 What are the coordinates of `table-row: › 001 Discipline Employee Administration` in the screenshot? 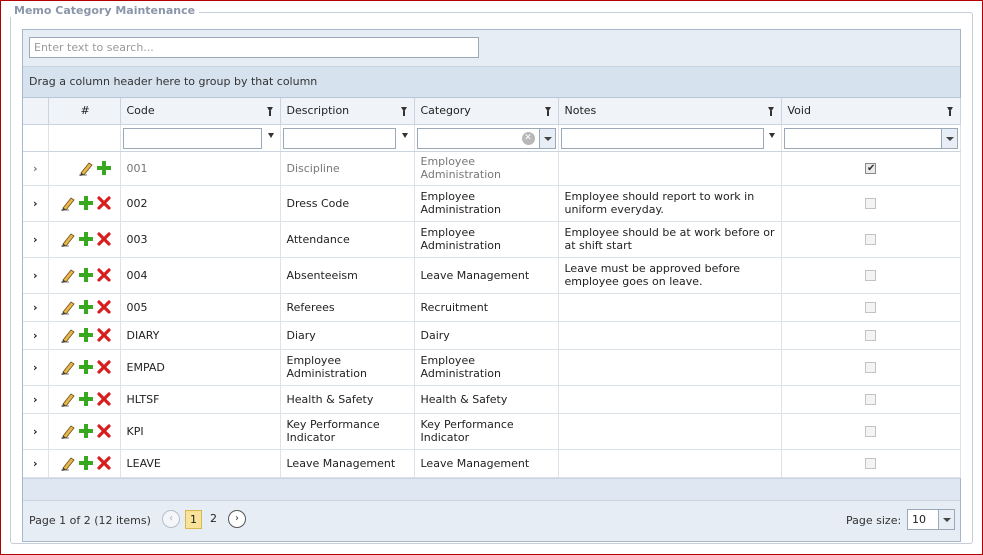 It's located at (492, 168).